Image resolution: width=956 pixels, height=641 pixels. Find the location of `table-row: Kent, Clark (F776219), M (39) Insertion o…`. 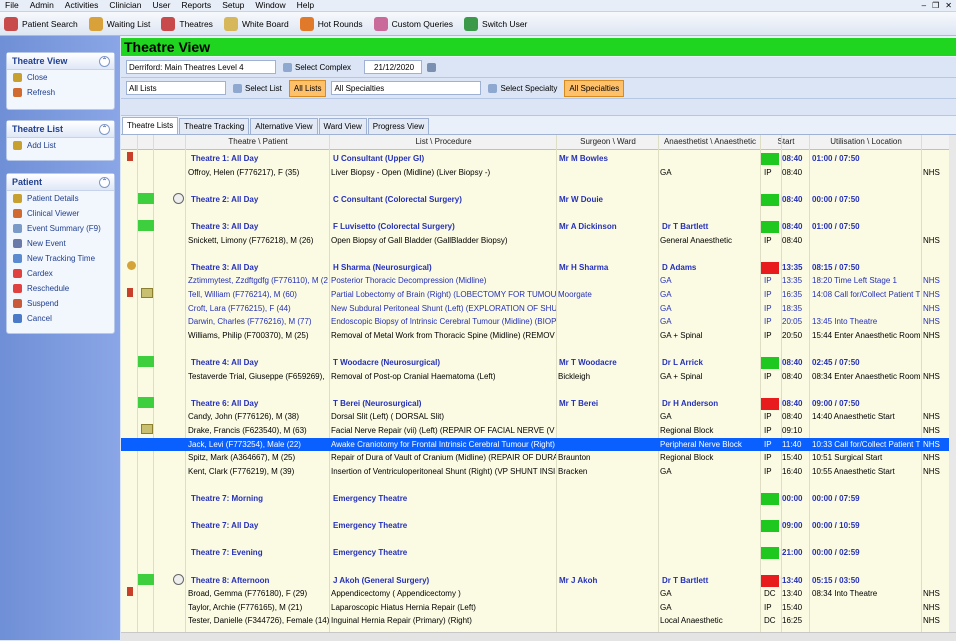

table-row: Kent, Clark (F776219), M (39) Insertion o… is located at coordinates (538, 472).